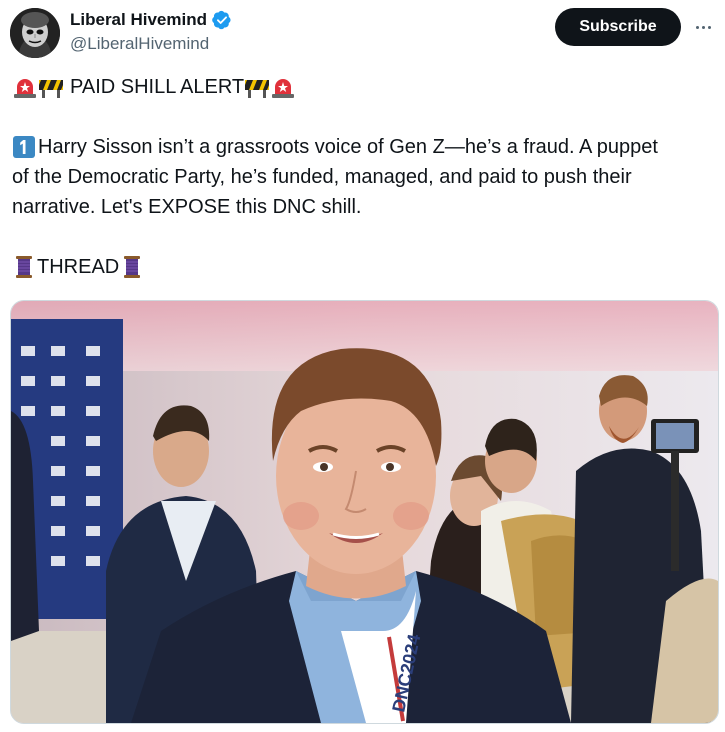 The height and width of the screenshot is (732, 725). I want to click on display-name: Liberal Hivemind, so click(138, 20).